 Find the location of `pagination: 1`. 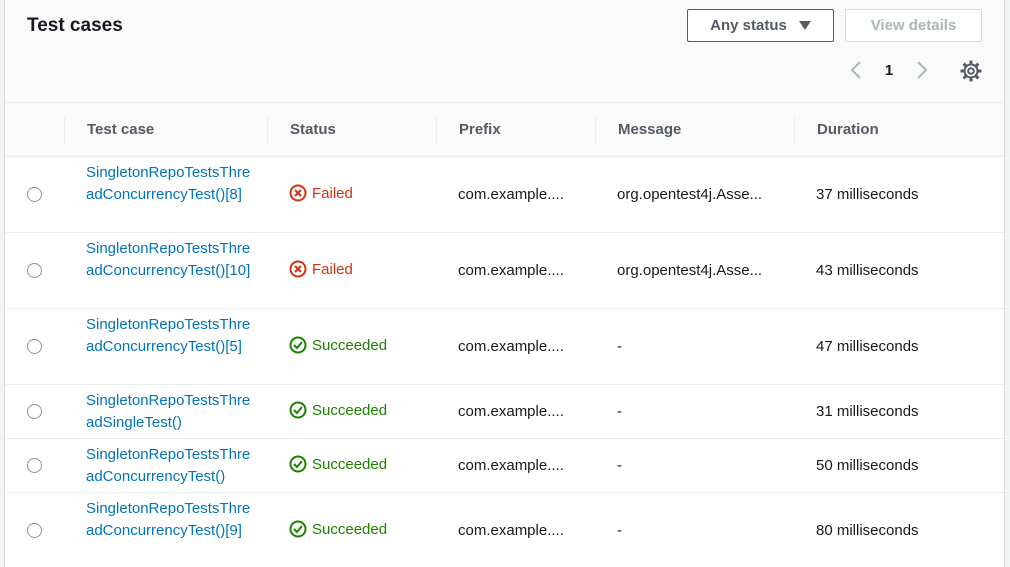

pagination: 1 is located at coordinates (889, 70).